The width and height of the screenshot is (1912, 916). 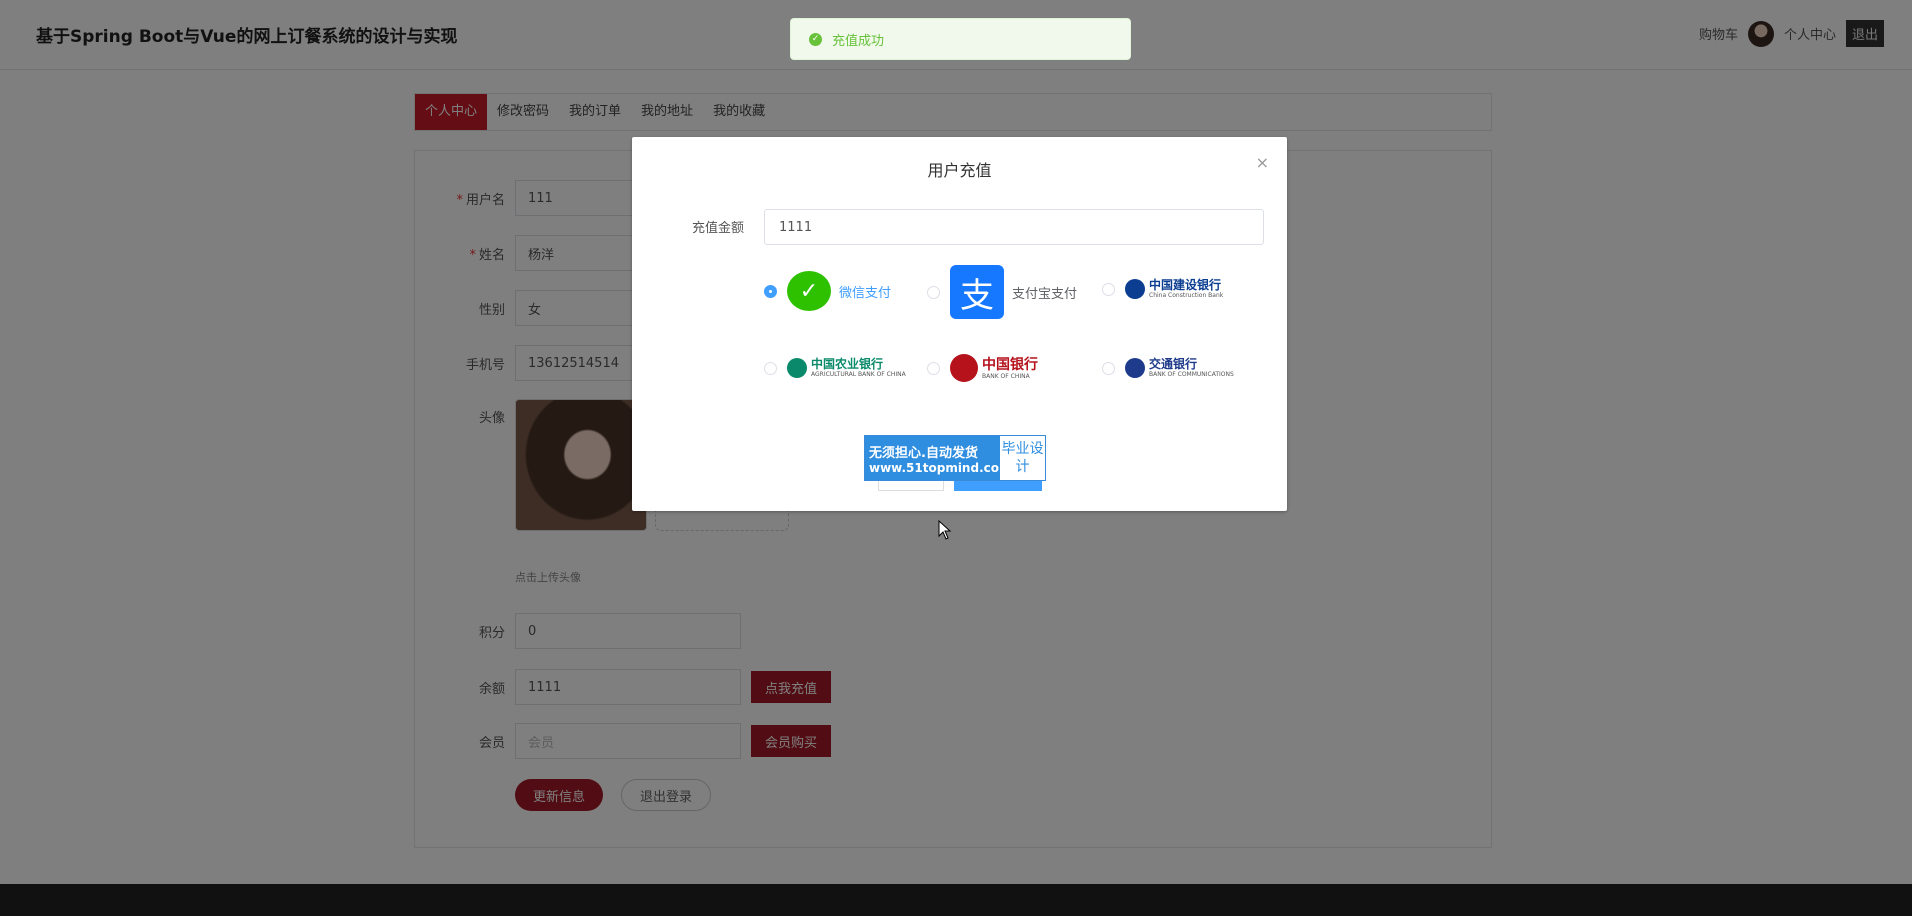 I want to click on pay-option-wechat: ✓ 微信支付, so click(x=827, y=291).